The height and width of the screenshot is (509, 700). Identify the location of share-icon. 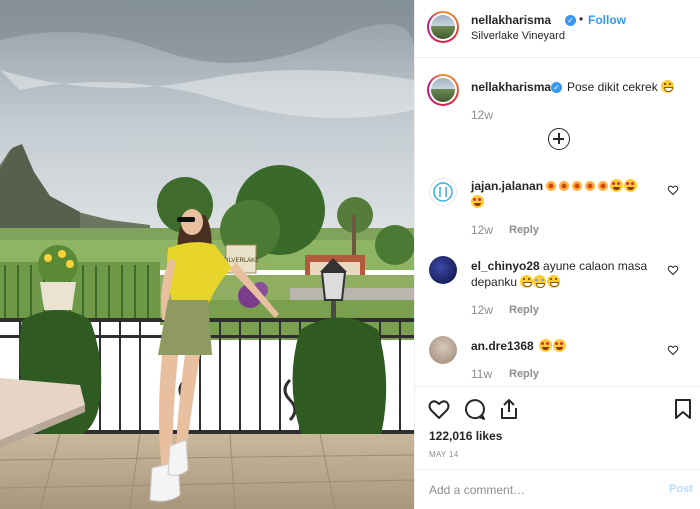
(509, 409).